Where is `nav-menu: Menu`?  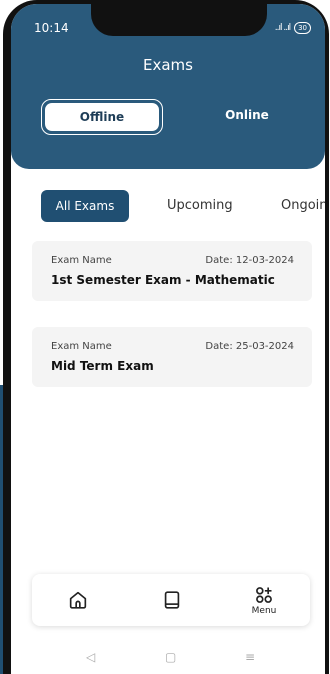
nav-menu: Menu is located at coordinates (264, 600).